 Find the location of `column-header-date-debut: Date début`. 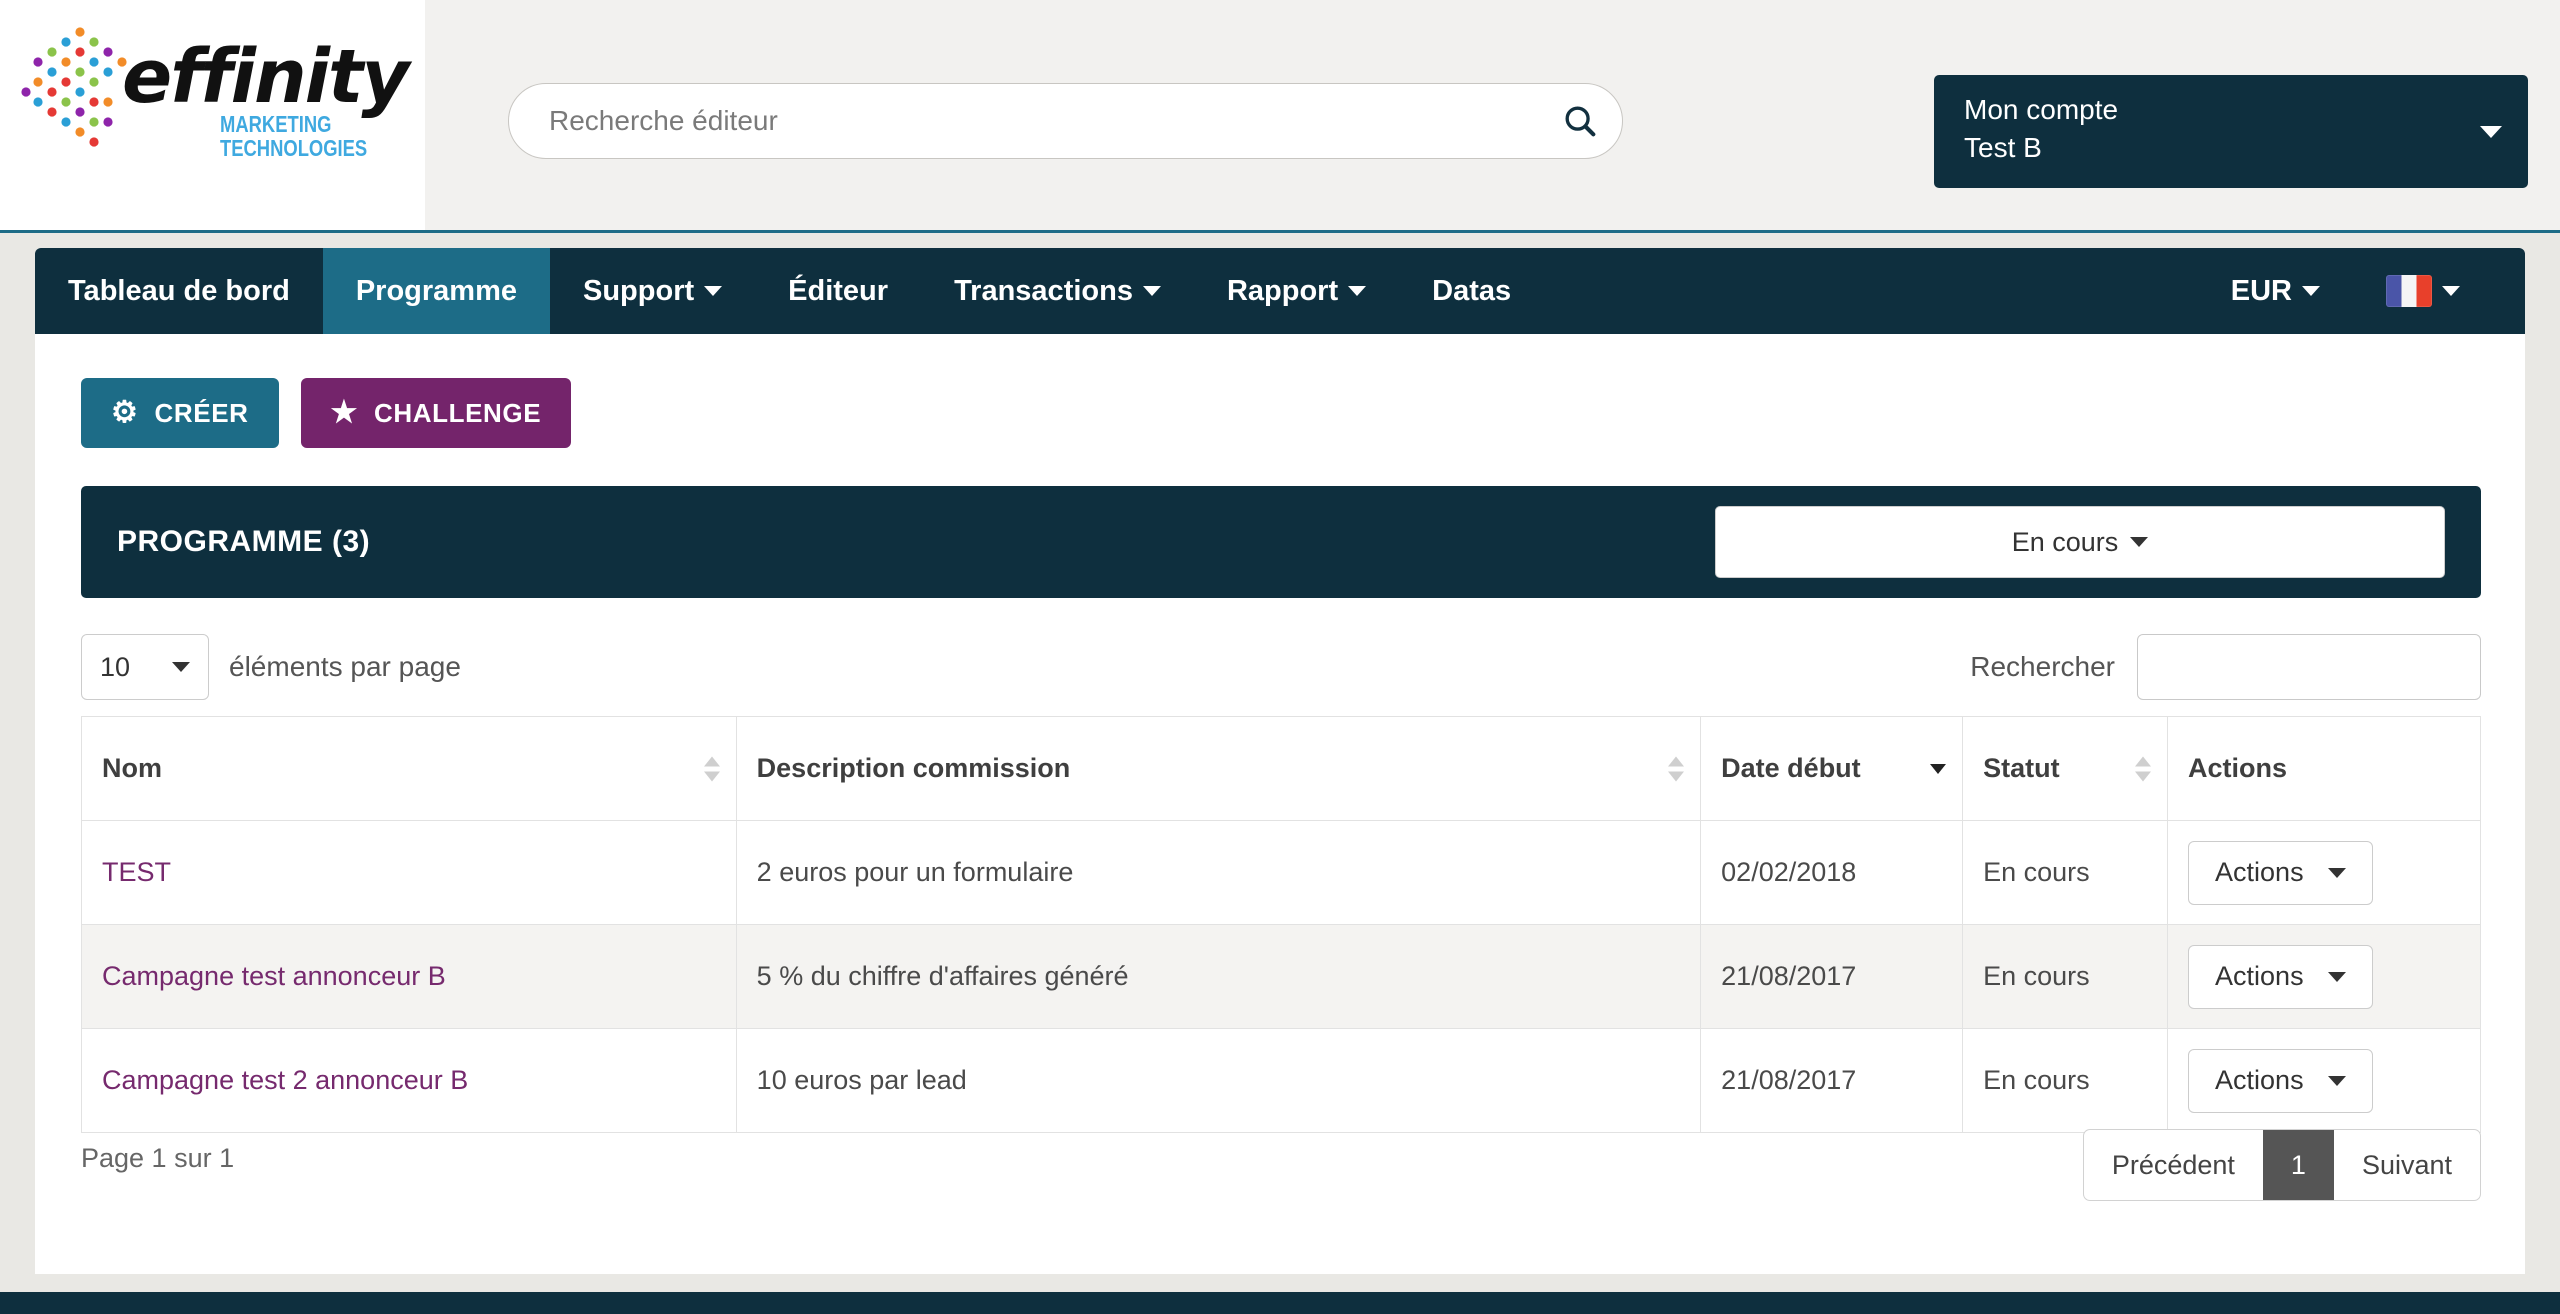

column-header-date-debut: Date début is located at coordinates (1832, 768).